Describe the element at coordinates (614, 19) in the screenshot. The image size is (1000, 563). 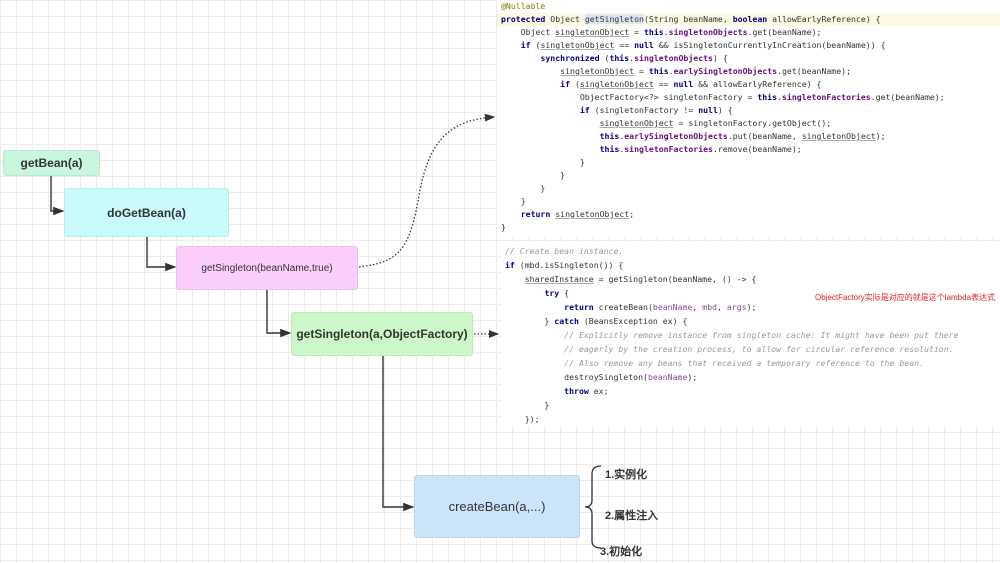
I see `code-token: getSingleton` at that location.